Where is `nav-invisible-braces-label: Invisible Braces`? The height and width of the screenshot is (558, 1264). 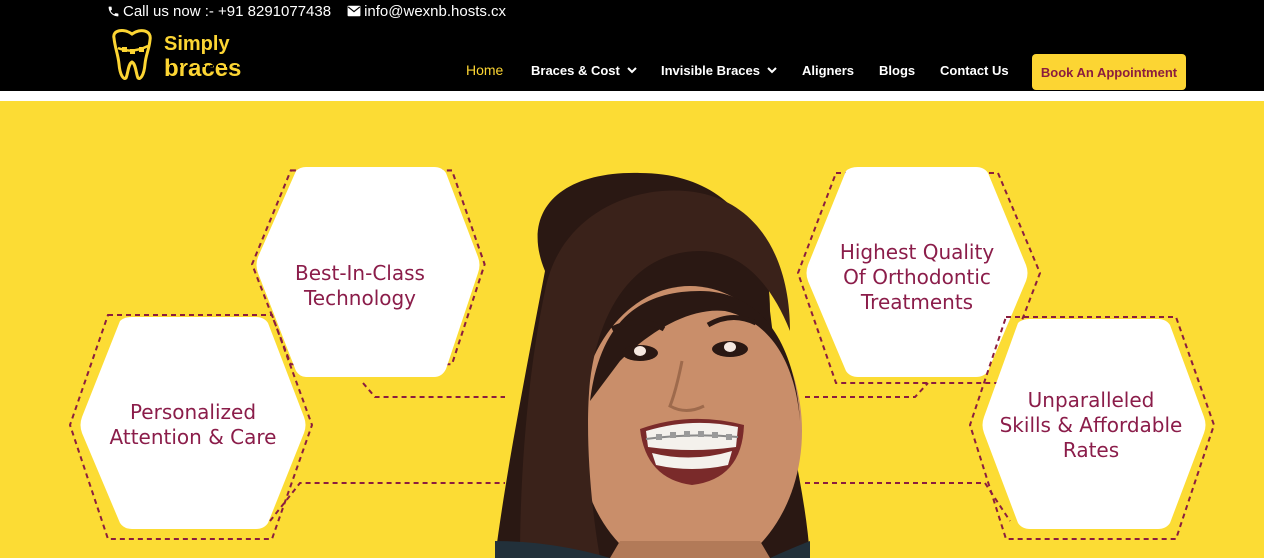 nav-invisible-braces-label: Invisible Braces is located at coordinates (710, 70).